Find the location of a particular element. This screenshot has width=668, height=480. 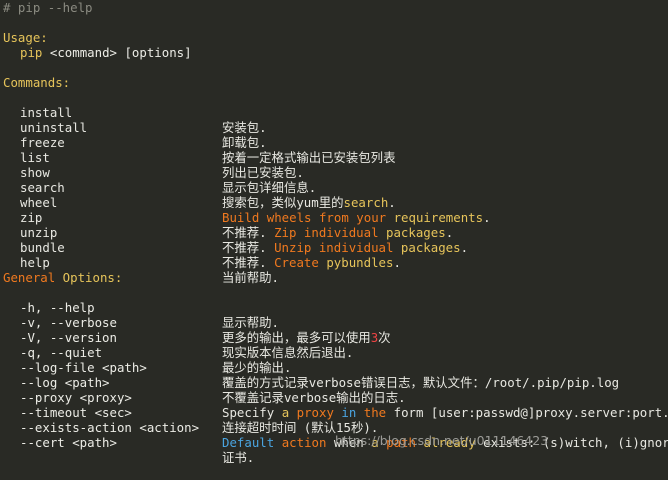

command-desc: 不推荐. Zip individual packages. is located at coordinates (337, 232).